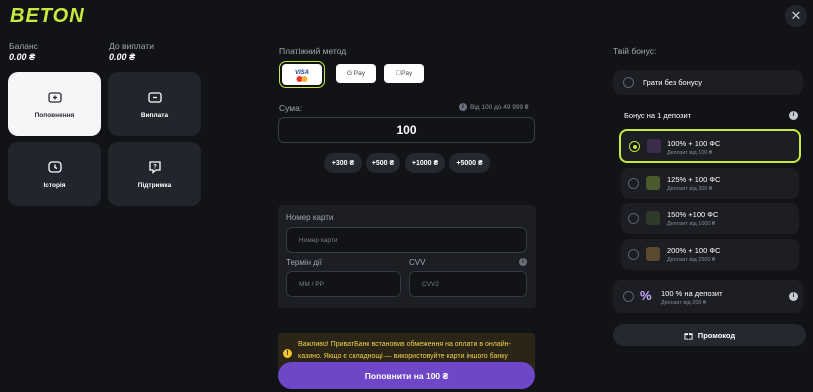 Image resolution: width=813 pixels, height=392 pixels. I want to click on cvv-label: CVV, so click(417, 262).